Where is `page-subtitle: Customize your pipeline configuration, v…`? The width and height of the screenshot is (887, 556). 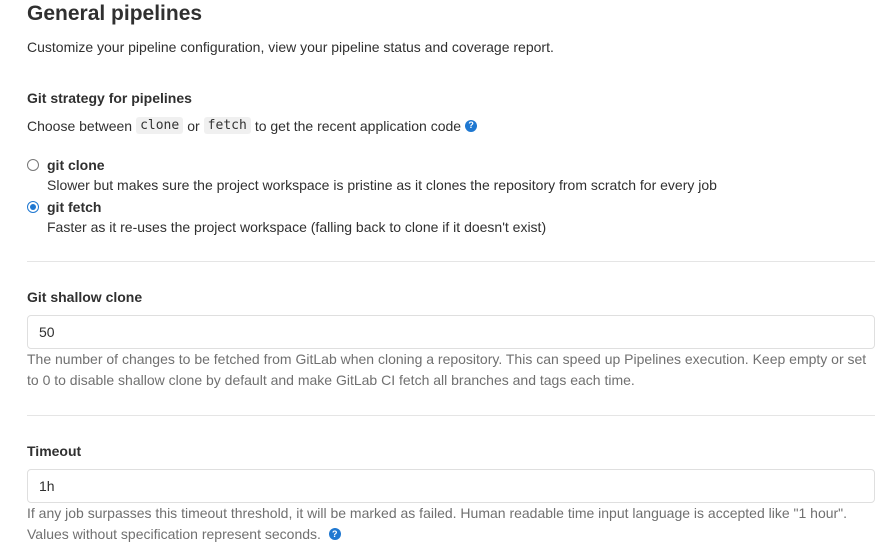
page-subtitle: Customize your pipeline configuration, v… is located at coordinates (290, 47).